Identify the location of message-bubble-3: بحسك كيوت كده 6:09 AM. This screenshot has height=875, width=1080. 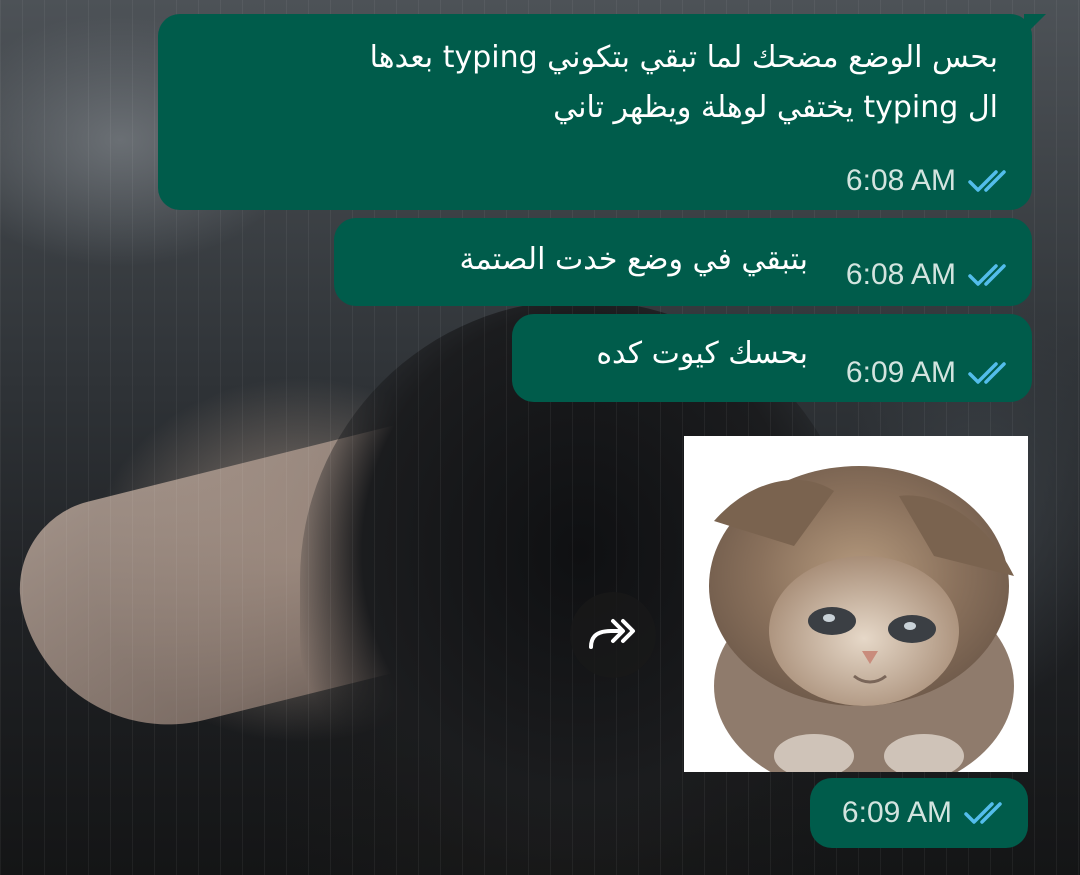
(772, 358).